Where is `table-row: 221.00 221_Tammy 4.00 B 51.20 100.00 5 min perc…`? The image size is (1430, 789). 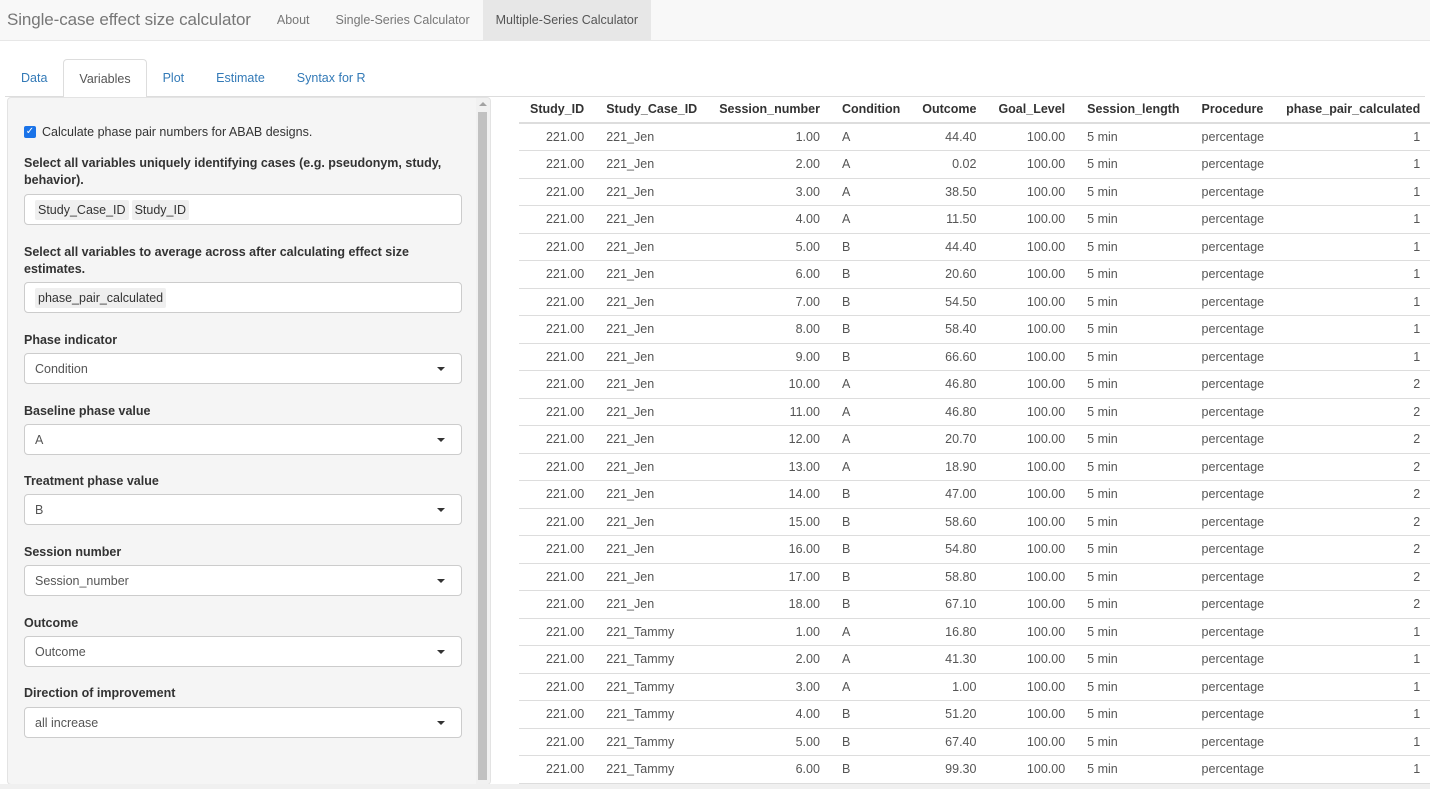
table-row: 221.00 221_Tammy 4.00 B 51.20 100.00 5 min perc… is located at coordinates (974, 714).